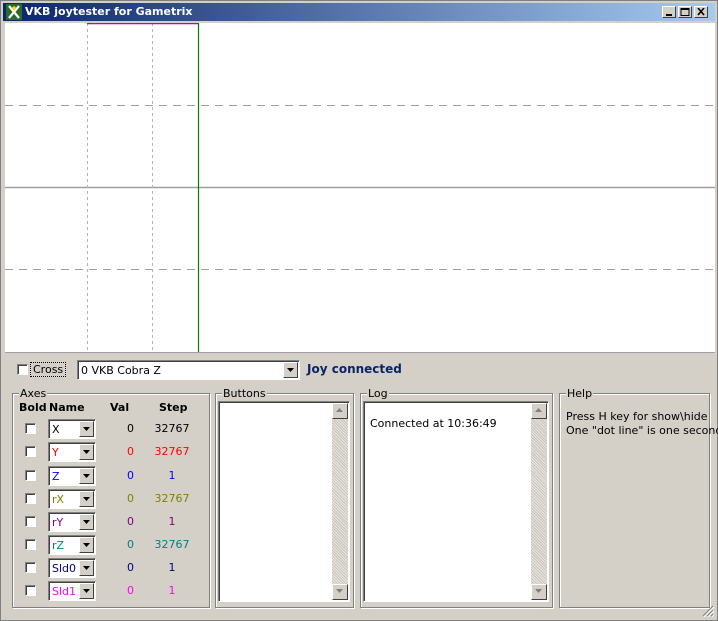  I want to click on maximize-button, so click(685, 12).